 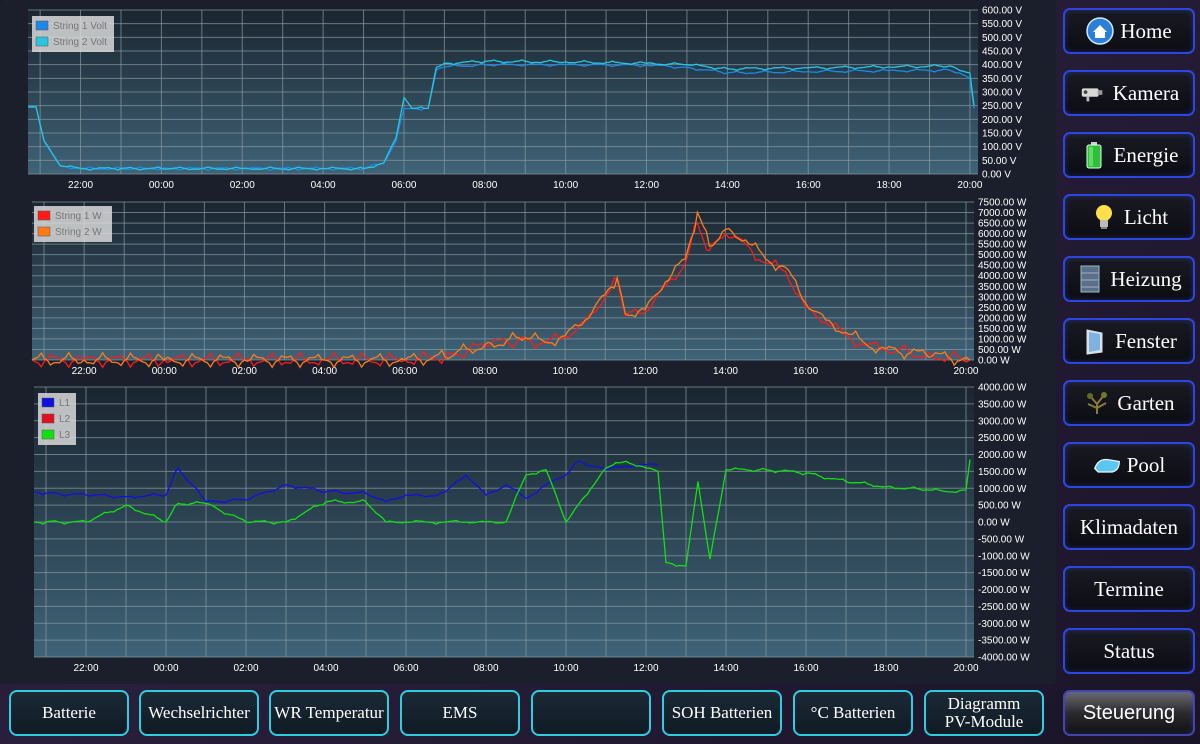 What do you see at coordinates (1100, 31) in the screenshot?
I see `home-icon` at bounding box center [1100, 31].